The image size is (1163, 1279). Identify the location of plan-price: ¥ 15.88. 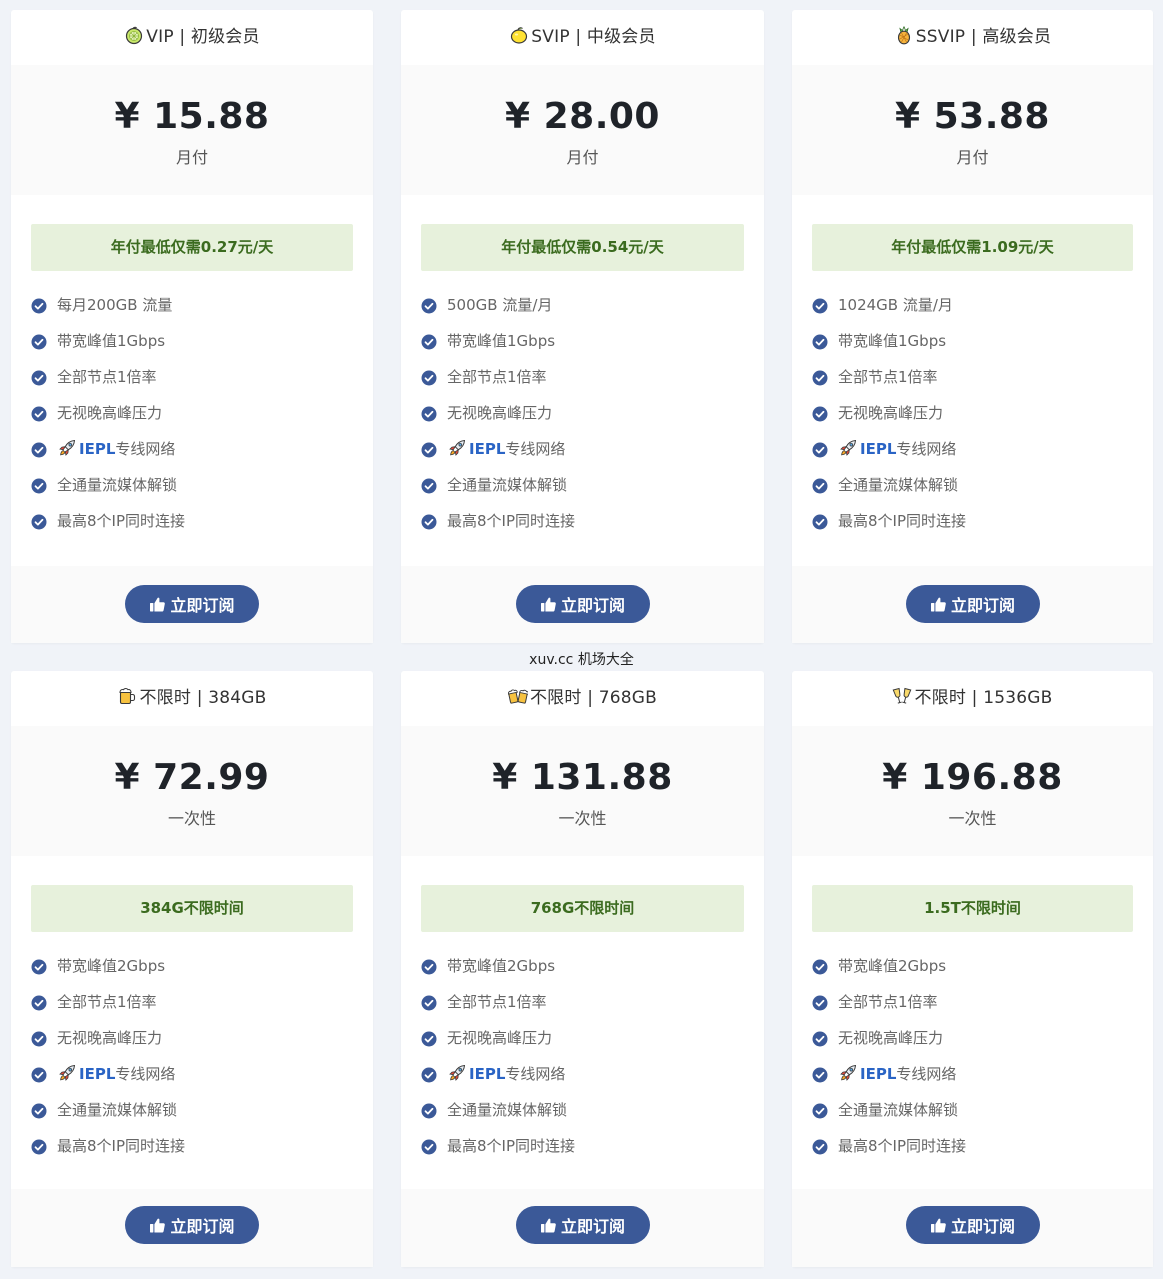
(192, 116).